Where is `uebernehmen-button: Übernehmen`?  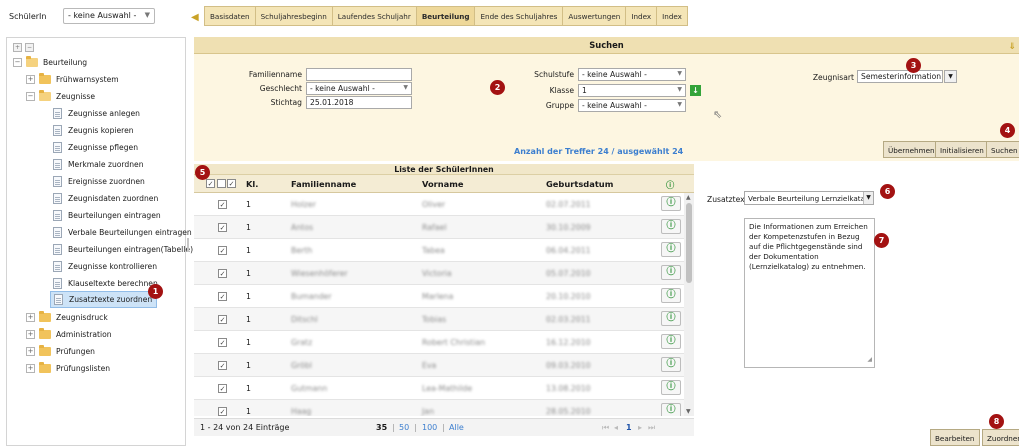
uebernehmen-button: Übernehmen is located at coordinates (911, 149).